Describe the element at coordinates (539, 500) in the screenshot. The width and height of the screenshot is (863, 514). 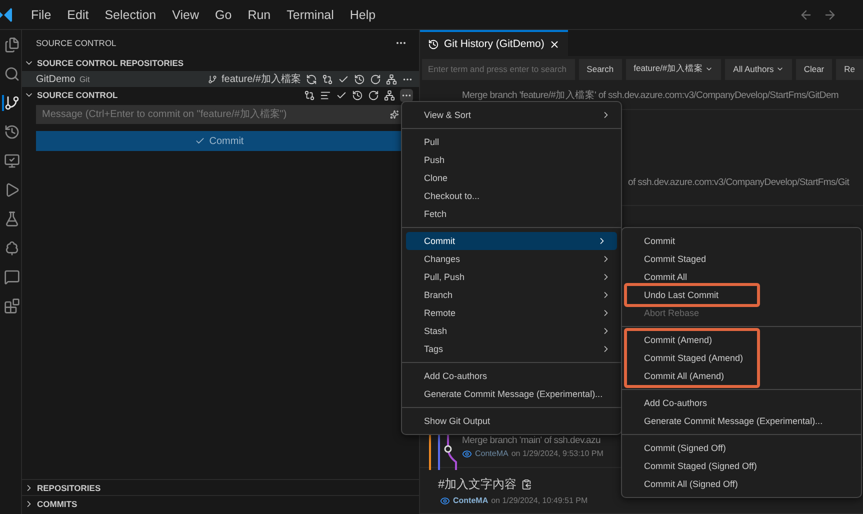
I see `commit-date: on 1/29/2024, 10:49:51 PM` at that location.